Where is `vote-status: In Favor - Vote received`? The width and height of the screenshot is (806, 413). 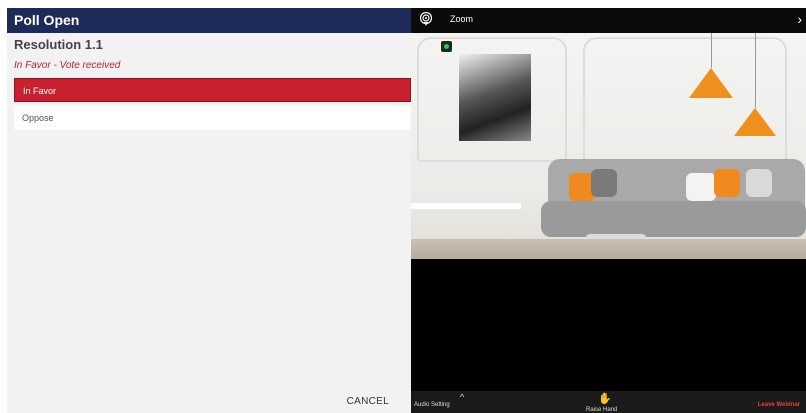 vote-status: In Favor - Vote received is located at coordinates (67, 65).